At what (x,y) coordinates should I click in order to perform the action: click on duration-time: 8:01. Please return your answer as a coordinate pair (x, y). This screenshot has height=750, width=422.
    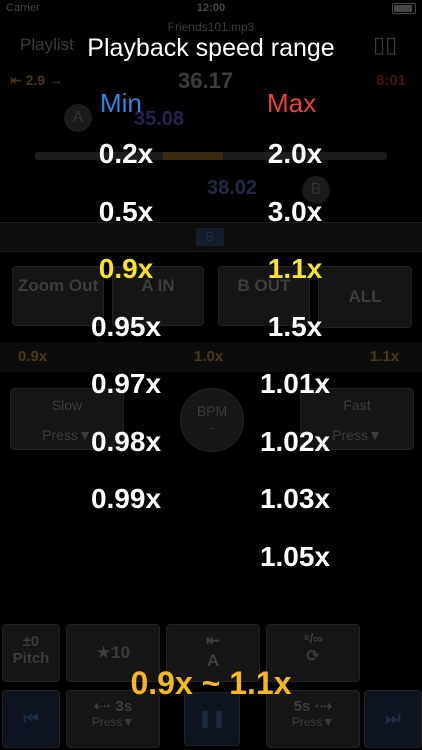
    Looking at the image, I should click on (391, 80).